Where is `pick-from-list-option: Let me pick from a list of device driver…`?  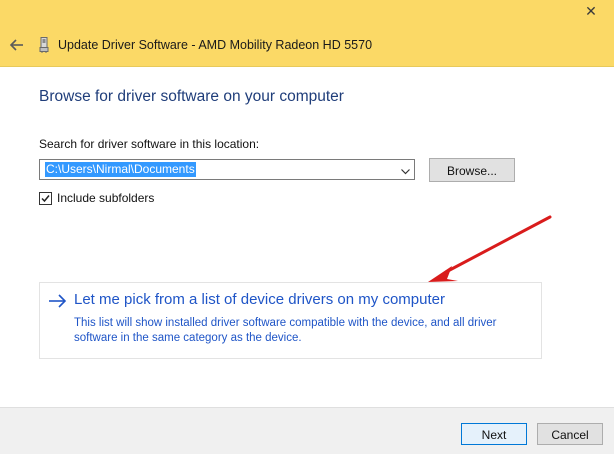 pick-from-list-option: Let me pick from a list of device driver… is located at coordinates (290, 320).